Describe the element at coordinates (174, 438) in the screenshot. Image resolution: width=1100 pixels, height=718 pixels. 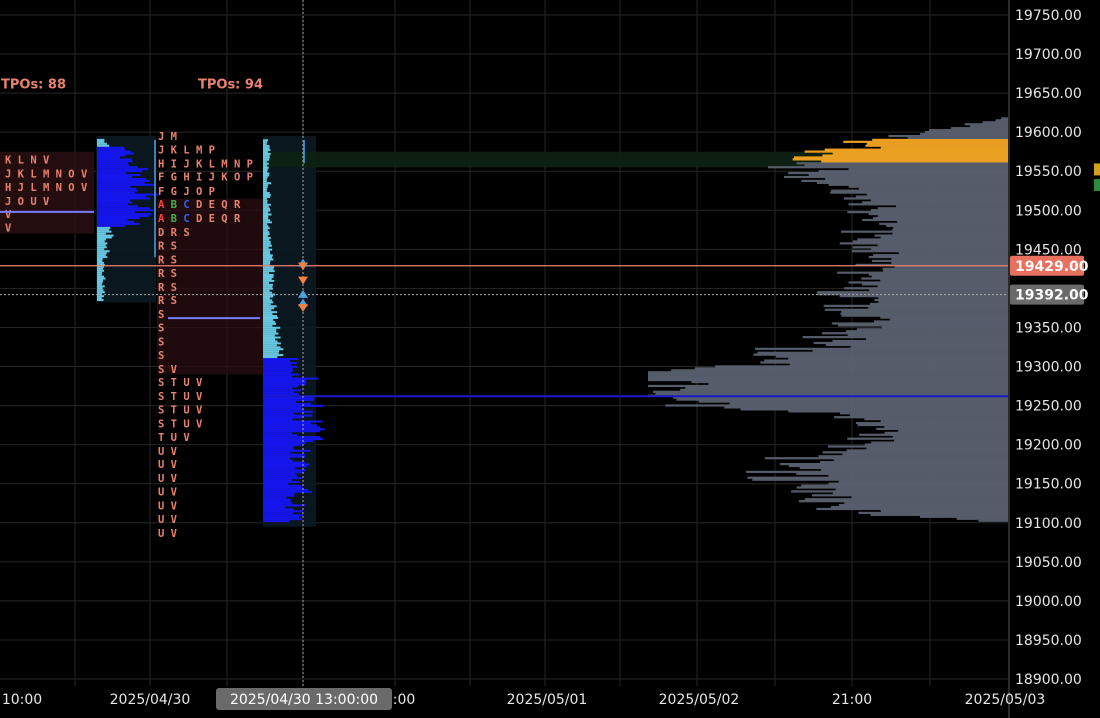
I see `tpo-row: T U V` at that location.